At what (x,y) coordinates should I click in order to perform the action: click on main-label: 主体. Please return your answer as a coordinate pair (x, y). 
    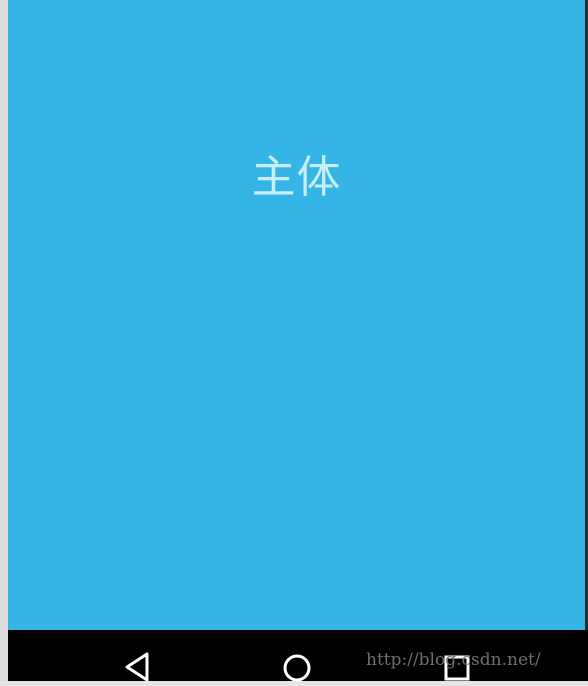
    Looking at the image, I should click on (296, 177).